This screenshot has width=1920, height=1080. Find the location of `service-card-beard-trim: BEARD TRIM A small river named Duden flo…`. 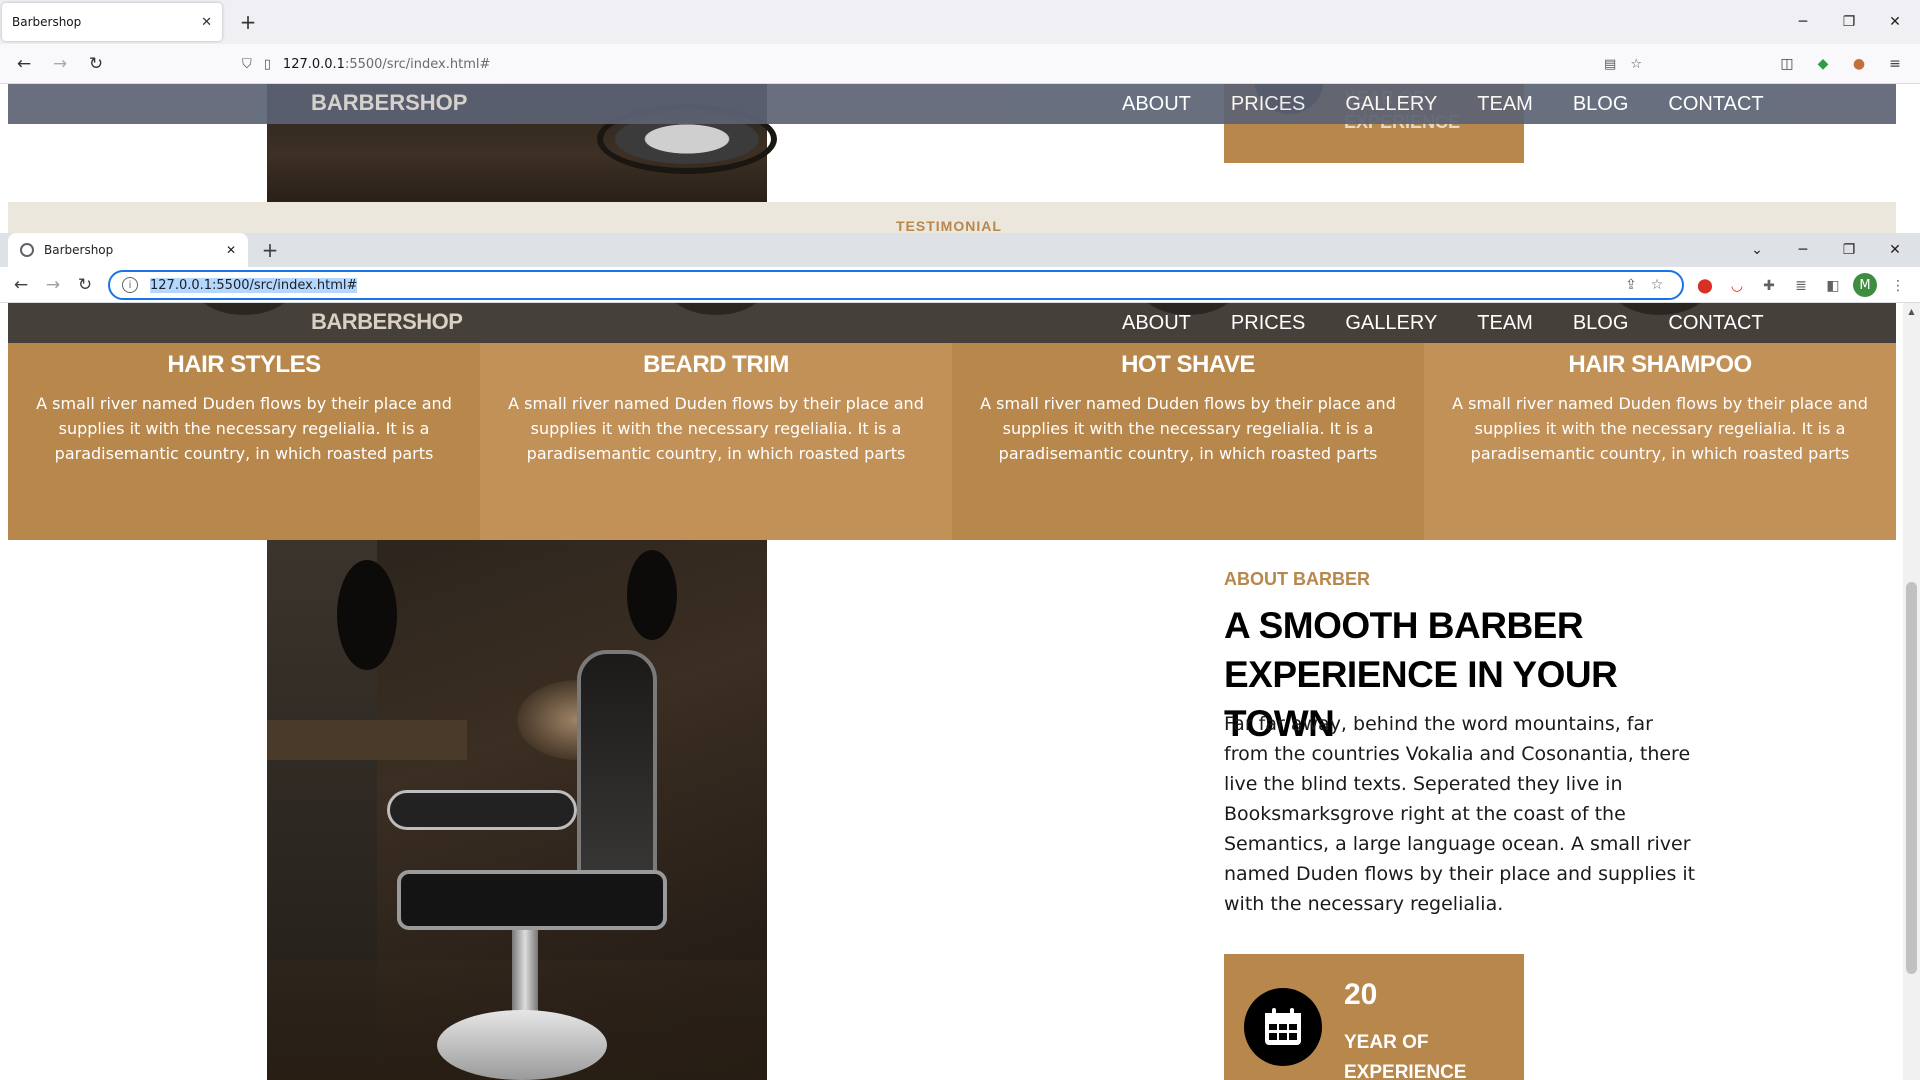

service-card-beard-trim: BEARD TRIM A small river named Duden flo… is located at coordinates (716, 441).